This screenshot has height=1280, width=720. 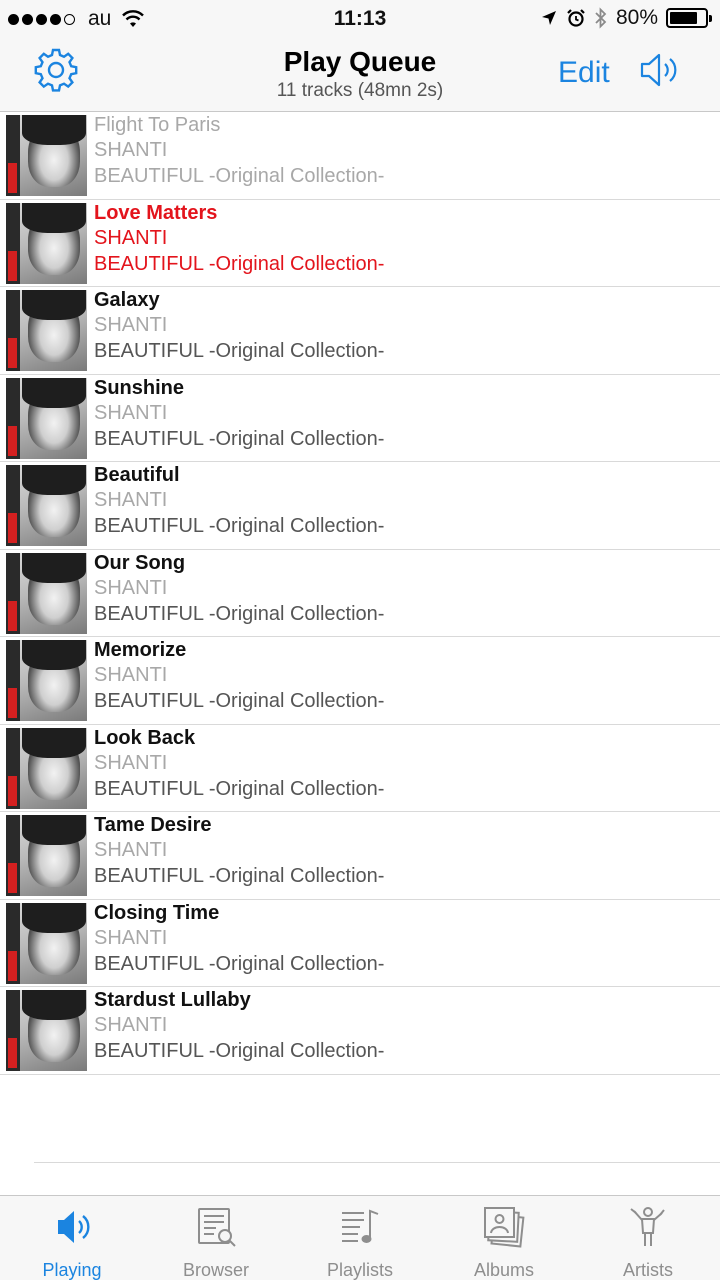 I want to click on tab-browser: Browser, so click(x=216, y=1238).